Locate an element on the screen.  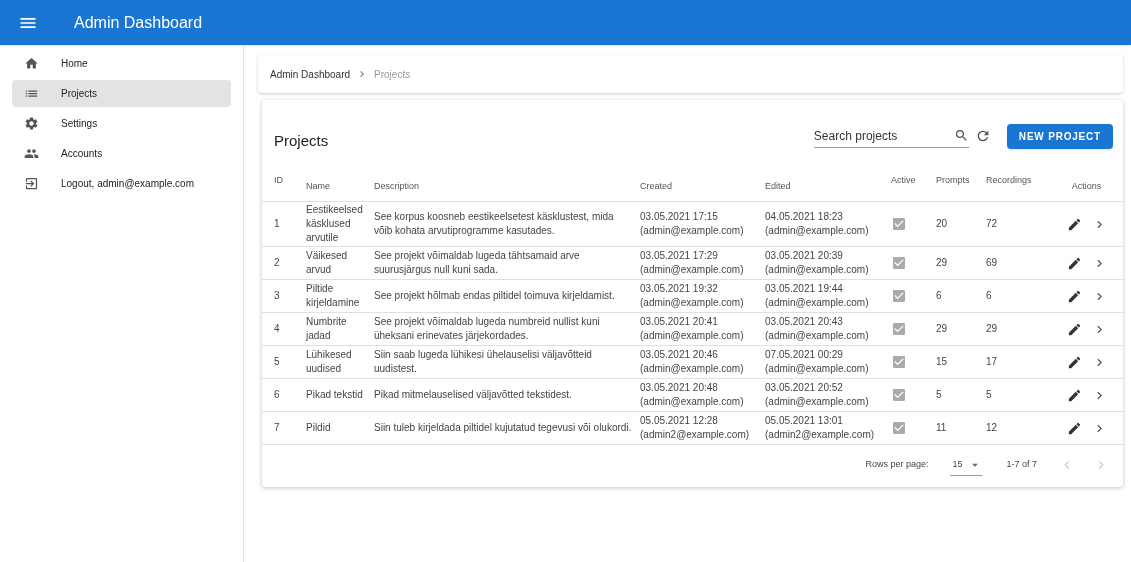
table-cell-text: See projekt võimaldab lugeda tähtsamaid arve suurusjärgus null kuni sada. is located at coordinates (477, 263).